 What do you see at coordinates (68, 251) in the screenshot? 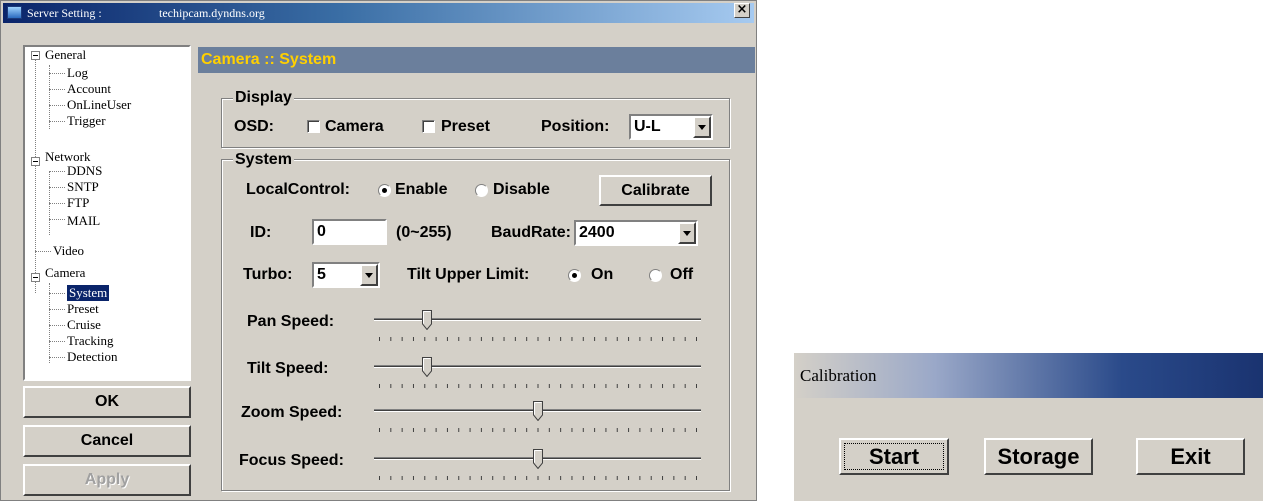
I see `tree-item-video: Video` at bounding box center [68, 251].